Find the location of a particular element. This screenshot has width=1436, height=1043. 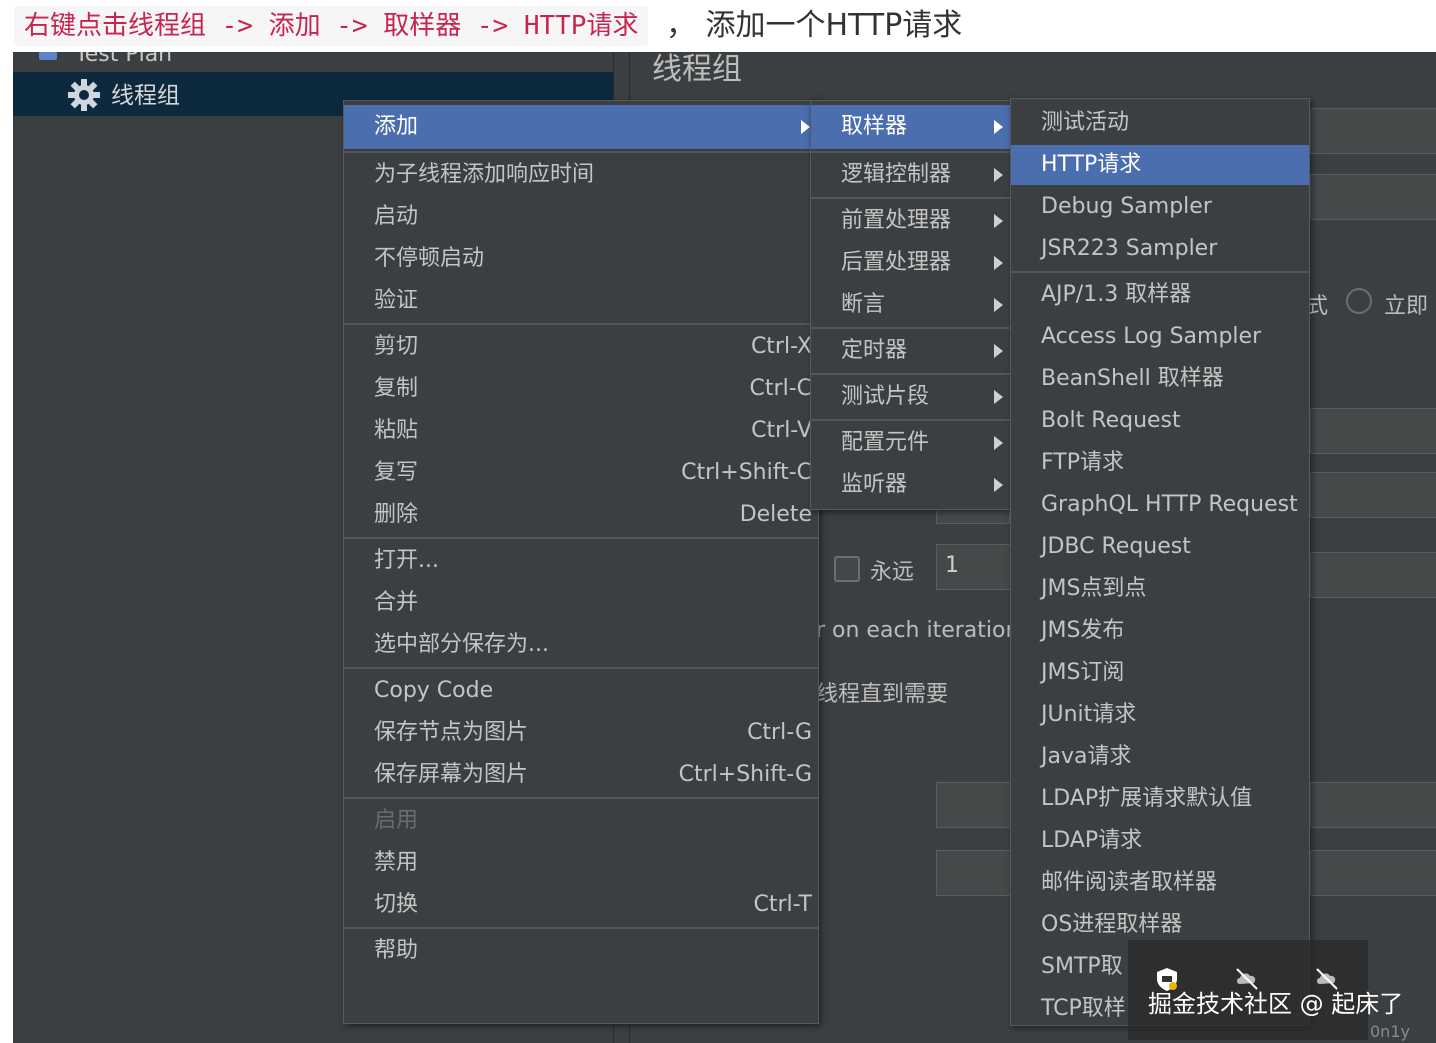

submenu-item-sampler: 取样器 is located at coordinates (911, 127).